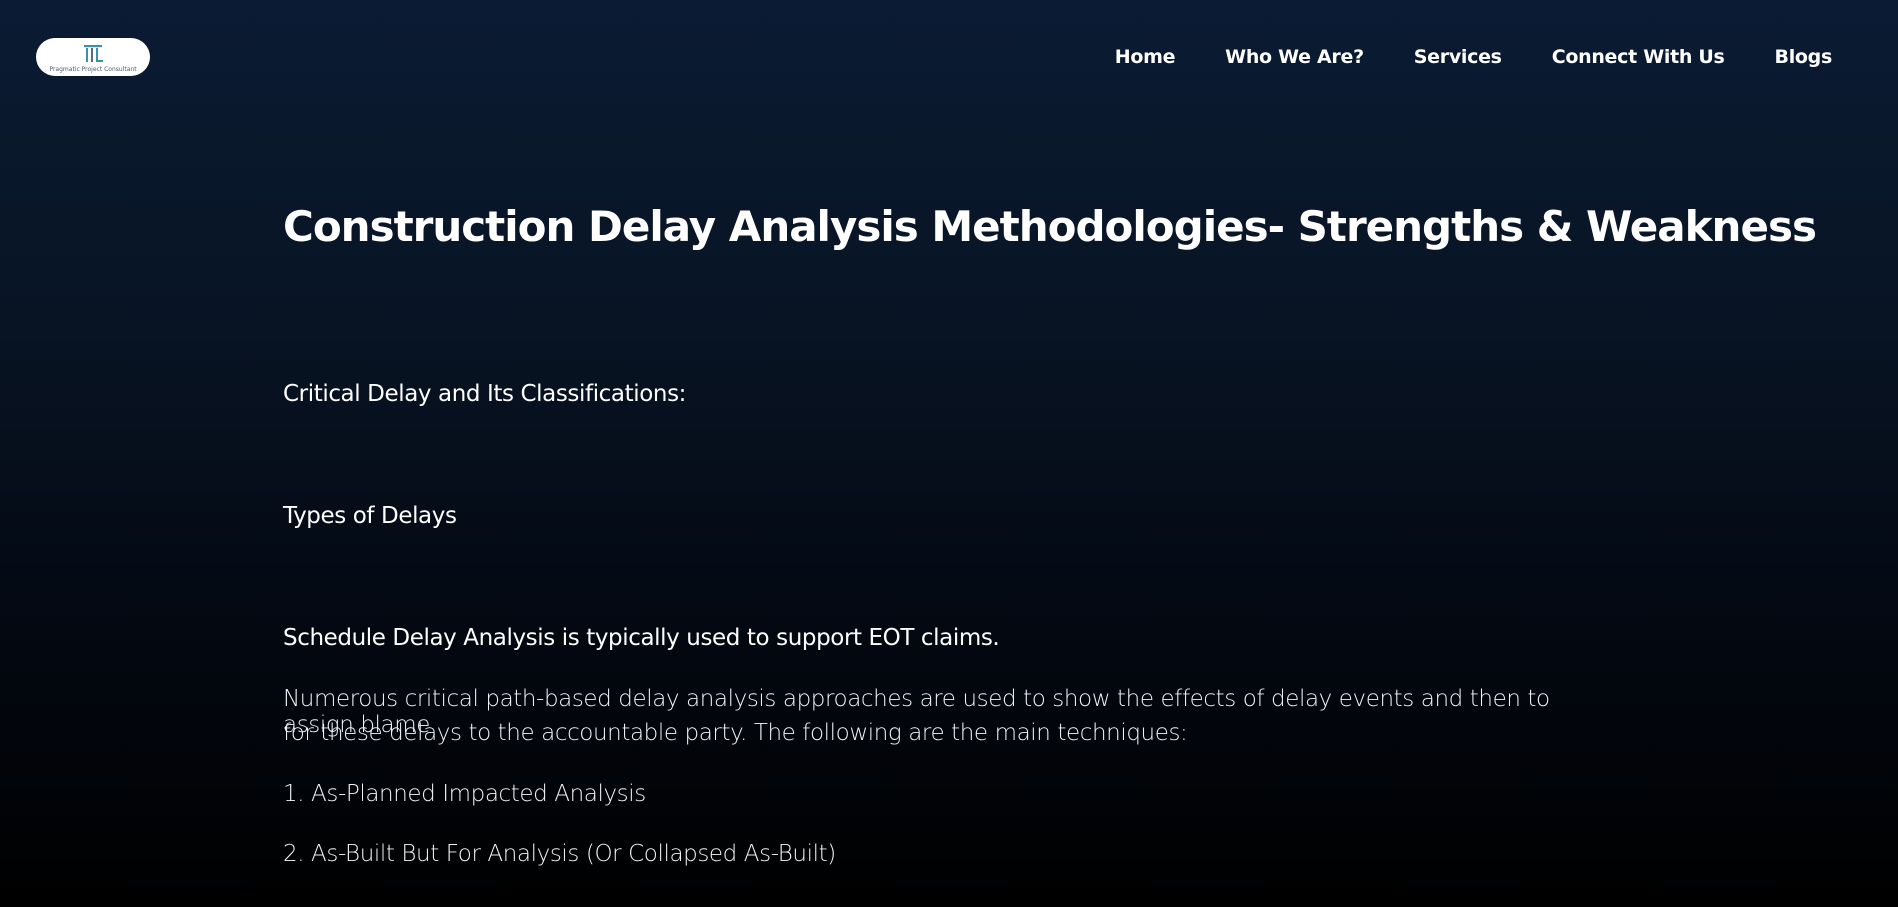  What do you see at coordinates (93, 53) in the screenshot?
I see `logo-pillar-icon` at bounding box center [93, 53].